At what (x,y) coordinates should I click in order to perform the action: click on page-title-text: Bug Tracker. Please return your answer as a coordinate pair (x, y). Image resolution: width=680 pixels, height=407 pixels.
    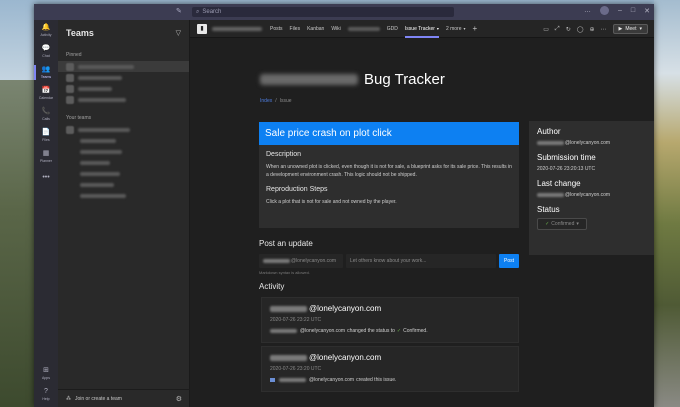
    Looking at the image, I should click on (404, 79).